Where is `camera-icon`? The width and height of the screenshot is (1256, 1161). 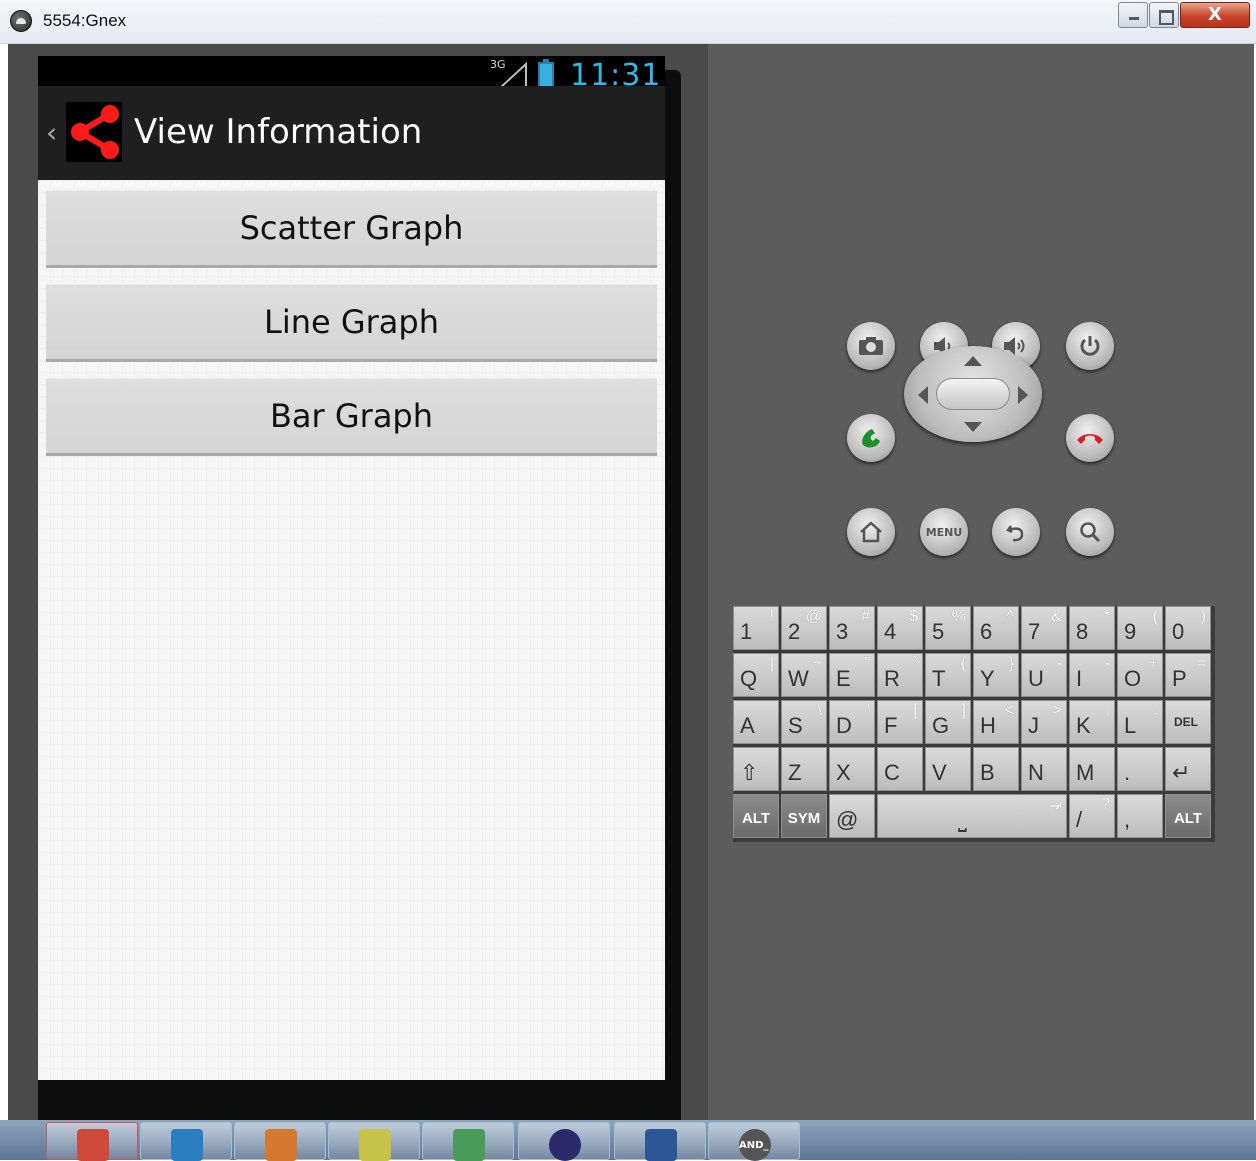 camera-icon is located at coordinates (871, 346).